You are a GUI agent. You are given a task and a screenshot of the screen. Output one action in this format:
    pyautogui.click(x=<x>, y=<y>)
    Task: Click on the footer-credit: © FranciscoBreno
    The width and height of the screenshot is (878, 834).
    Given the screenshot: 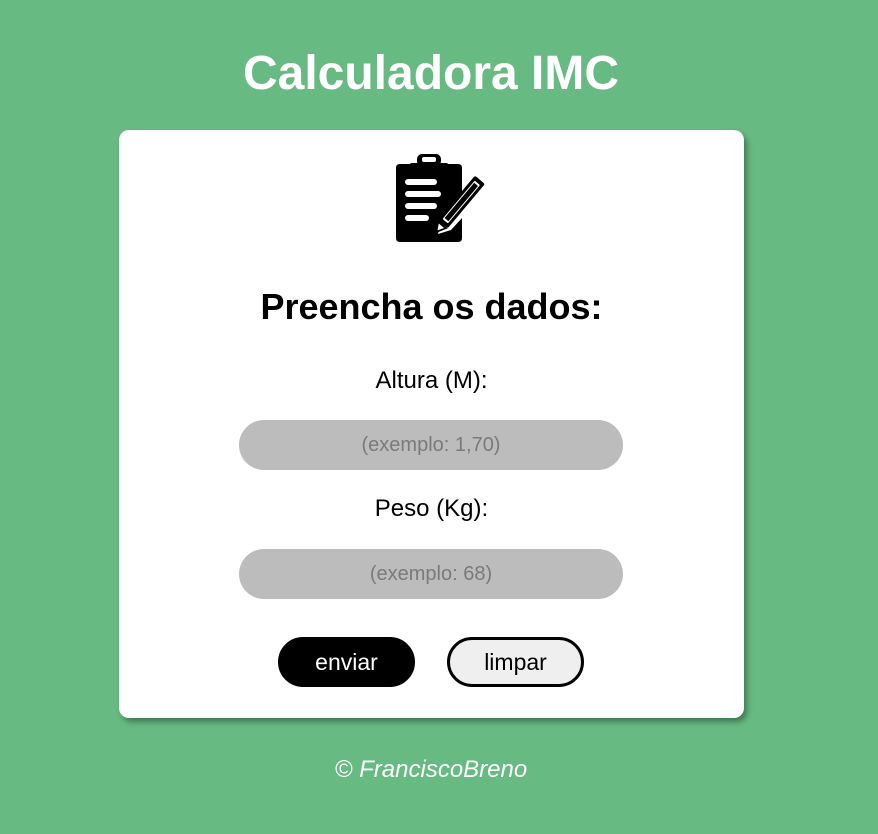 What is the action you would take?
    pyautogui.click(x=431, y=769)
    